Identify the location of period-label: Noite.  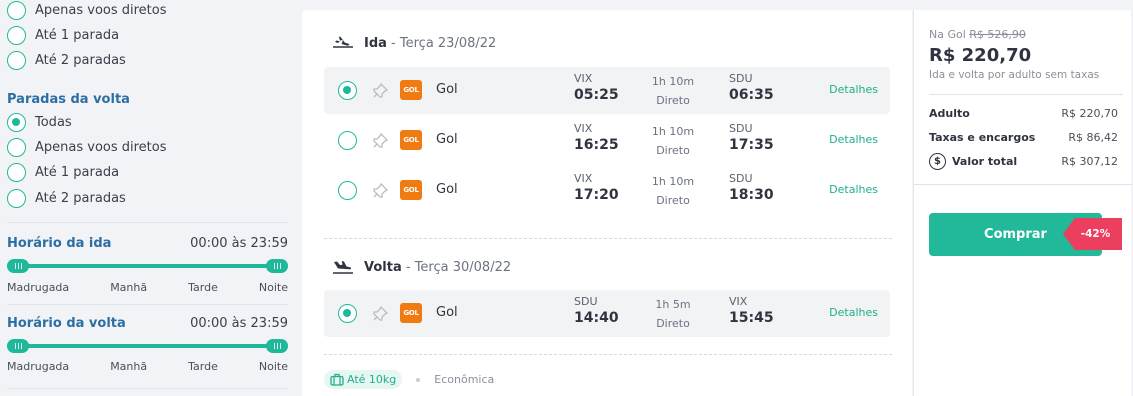
(273, 287).